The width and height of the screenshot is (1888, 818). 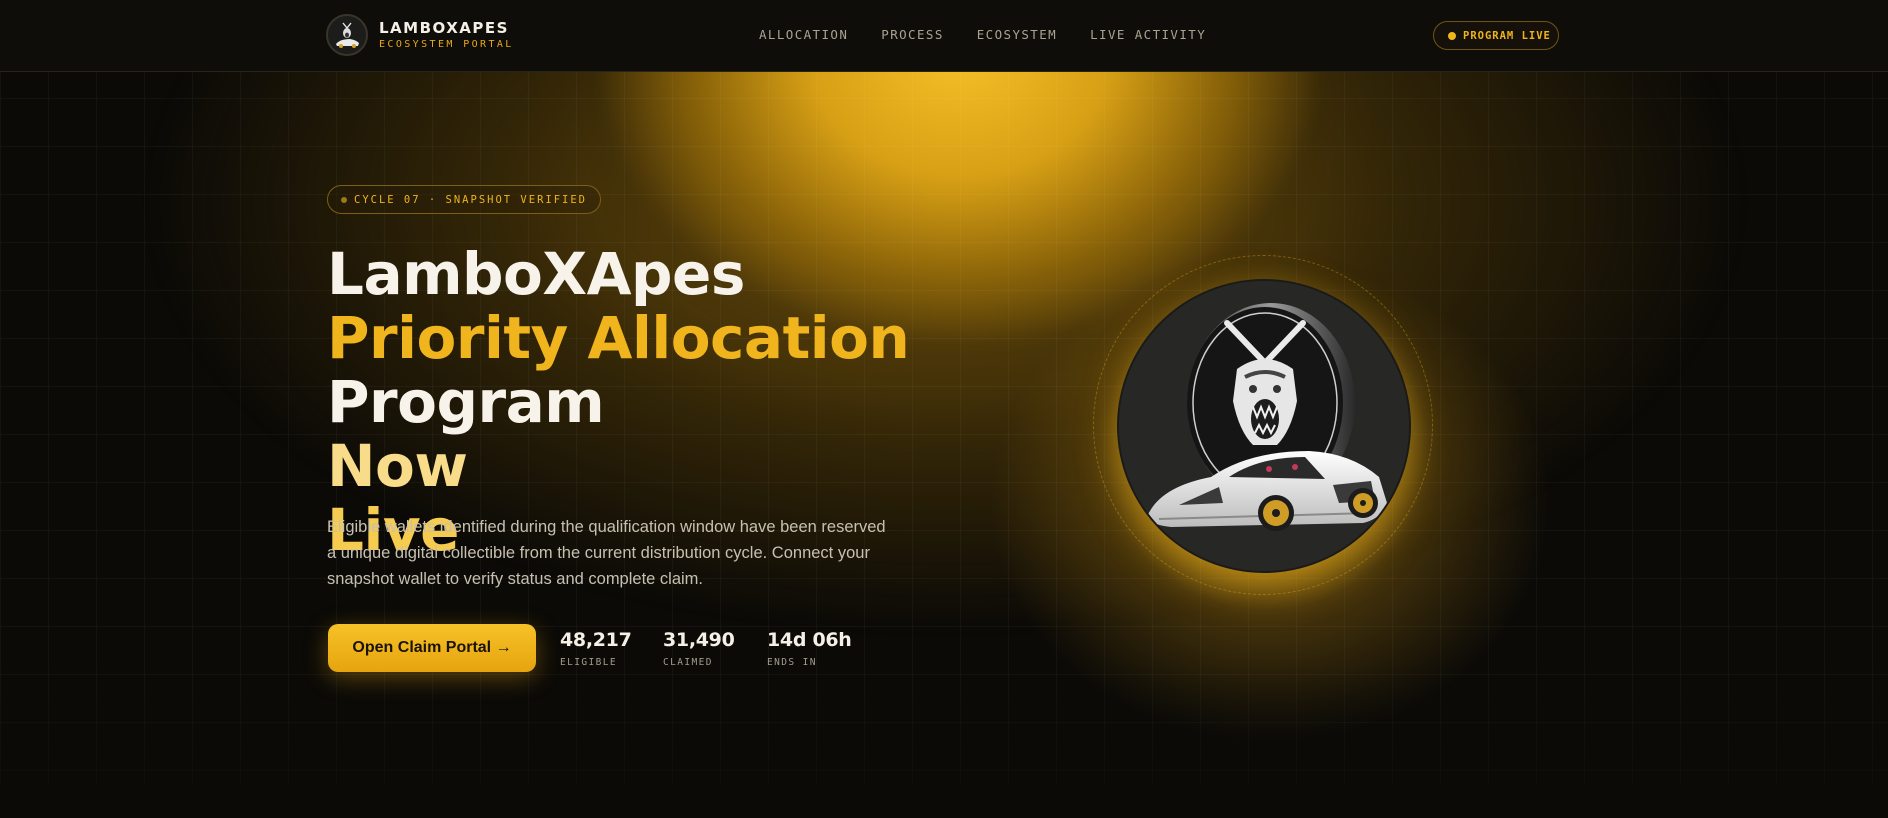 What do you see at coordinates (347, 35) in the screenshot?
I see `ape-lambo-logo-icon` at bounding box center [347, 35].